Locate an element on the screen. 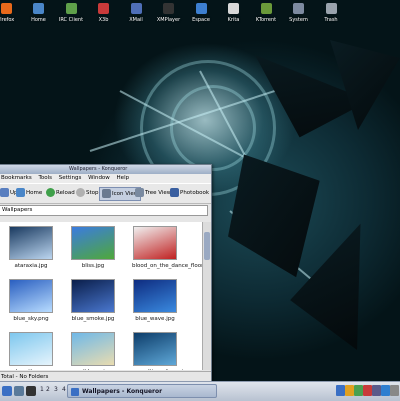 The image size is (400, 401). firefox-icon is located at coordinates (6, 8).